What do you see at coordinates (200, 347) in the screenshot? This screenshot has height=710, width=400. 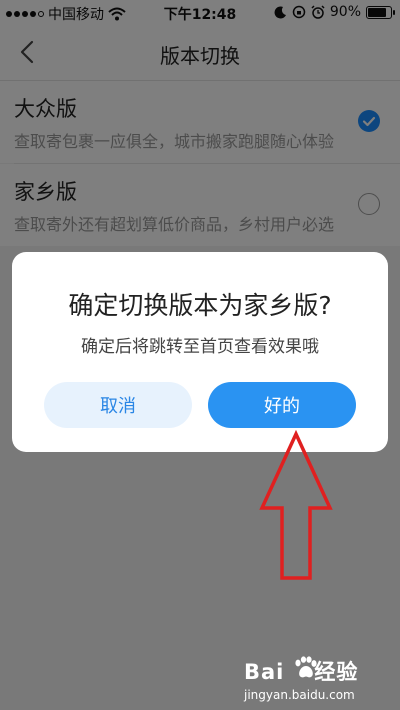 I see `dialog-message: 确定后将跳转至首页查看效果哦` at bounding box center [200, 347].